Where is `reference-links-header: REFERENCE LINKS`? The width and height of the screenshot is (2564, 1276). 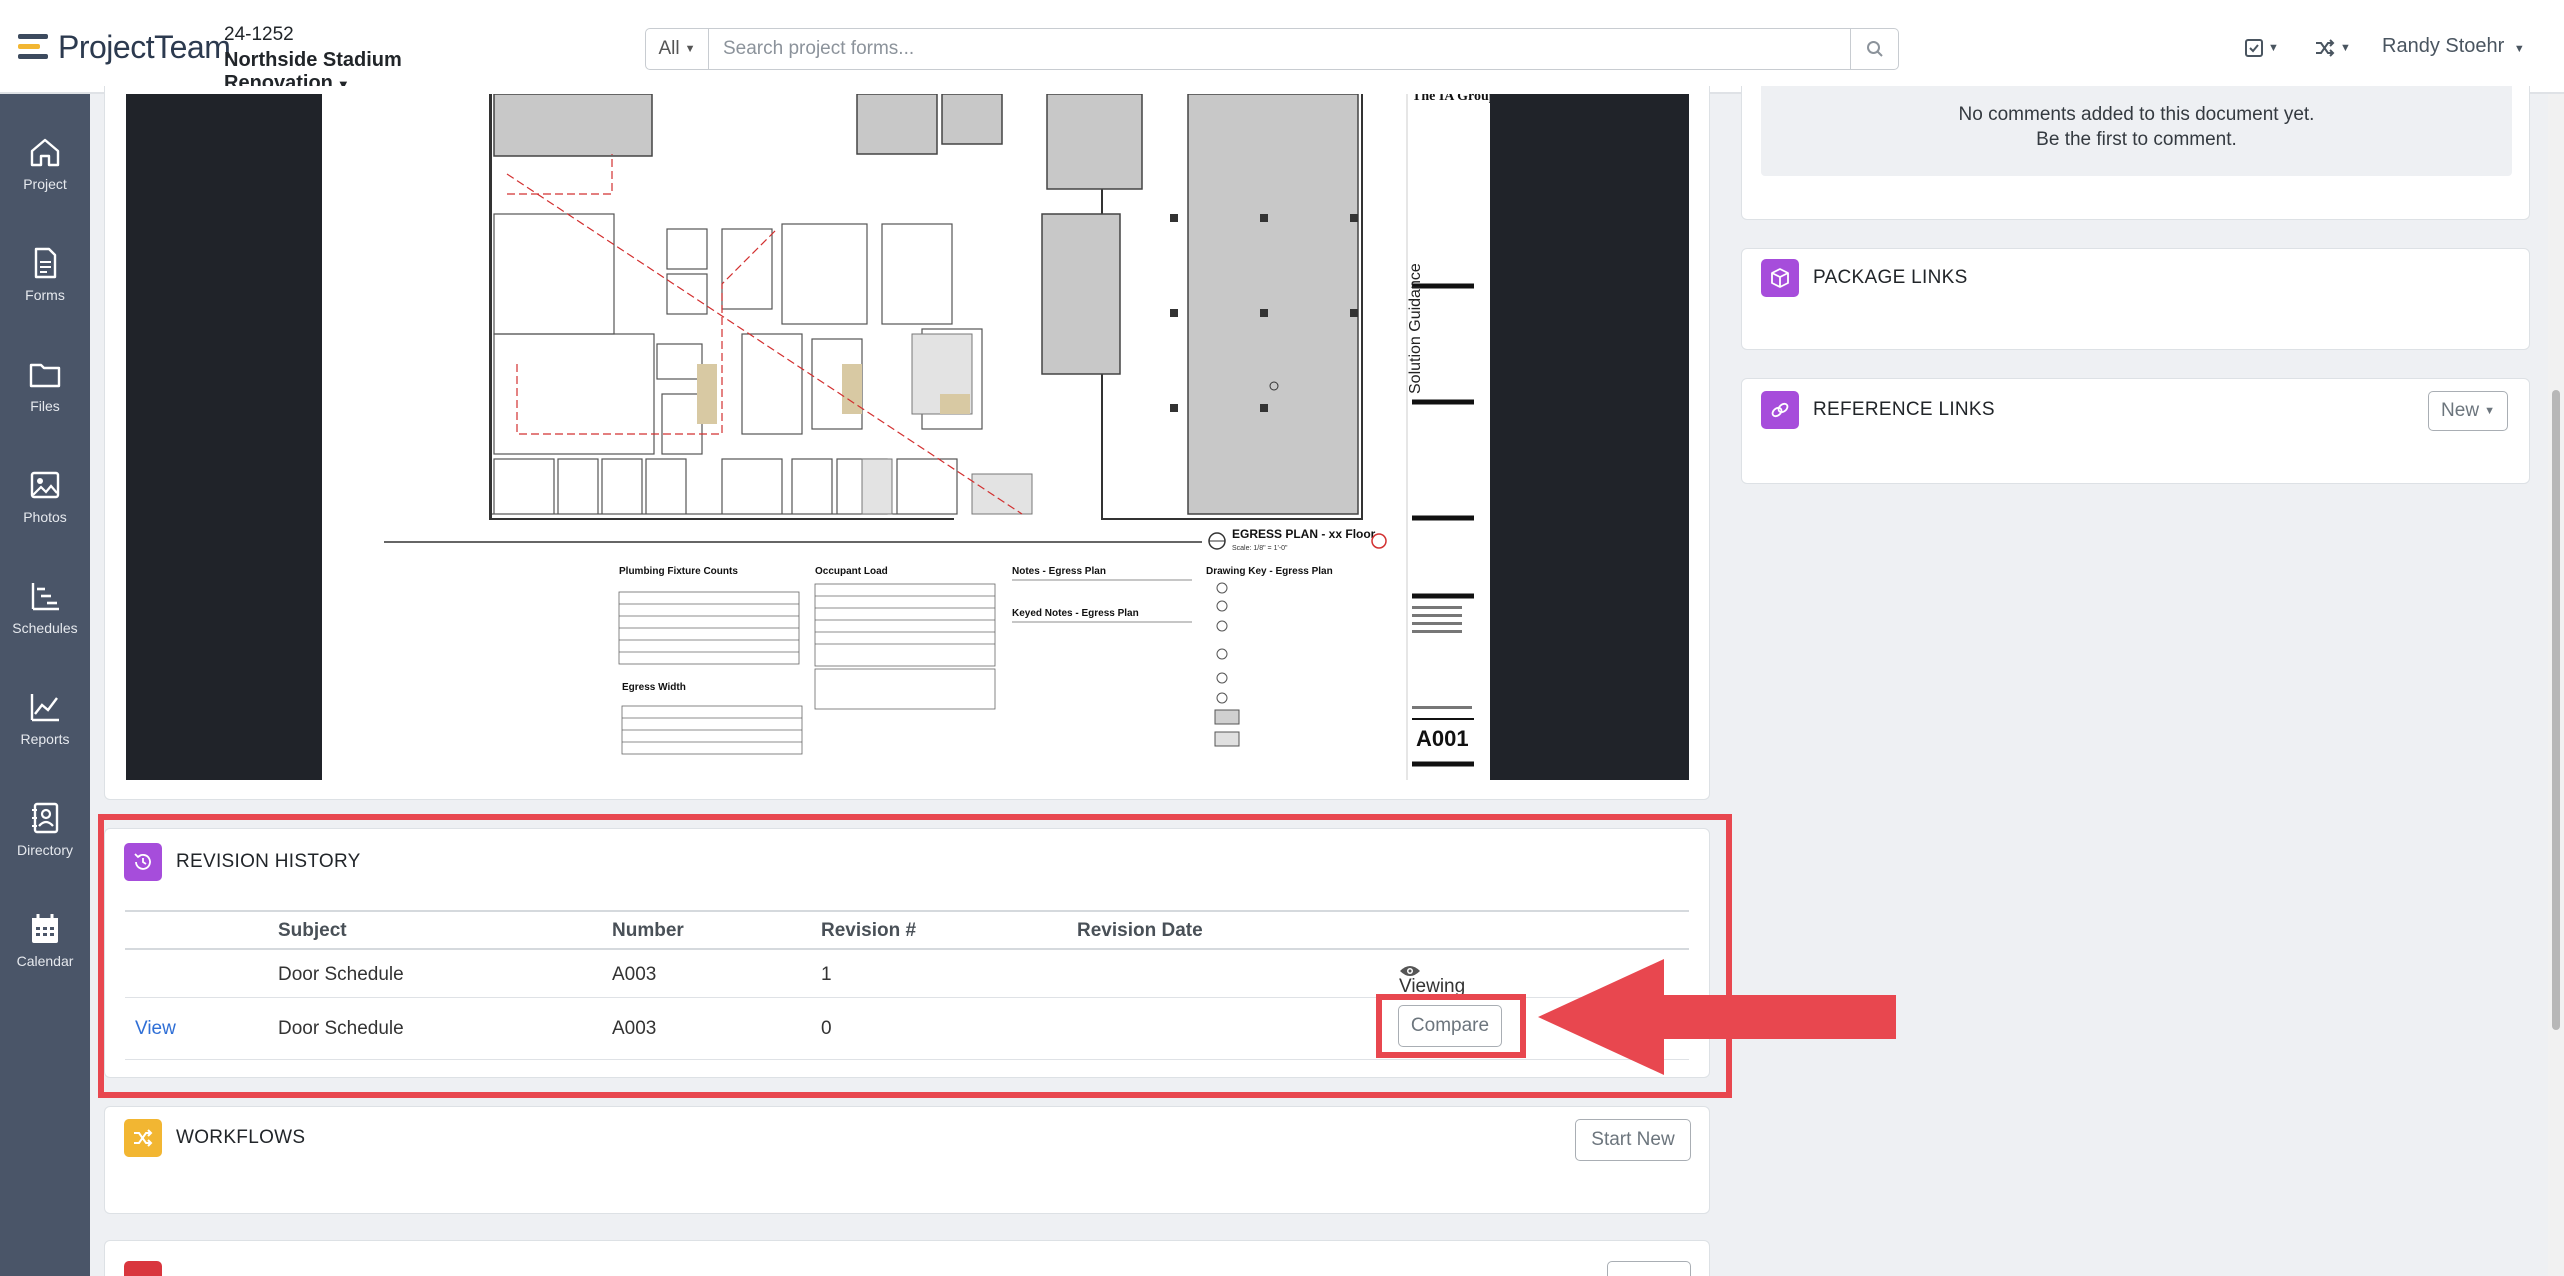 reference-links-header: REFERENCE LINKS is located at coordinates (1878, 410).